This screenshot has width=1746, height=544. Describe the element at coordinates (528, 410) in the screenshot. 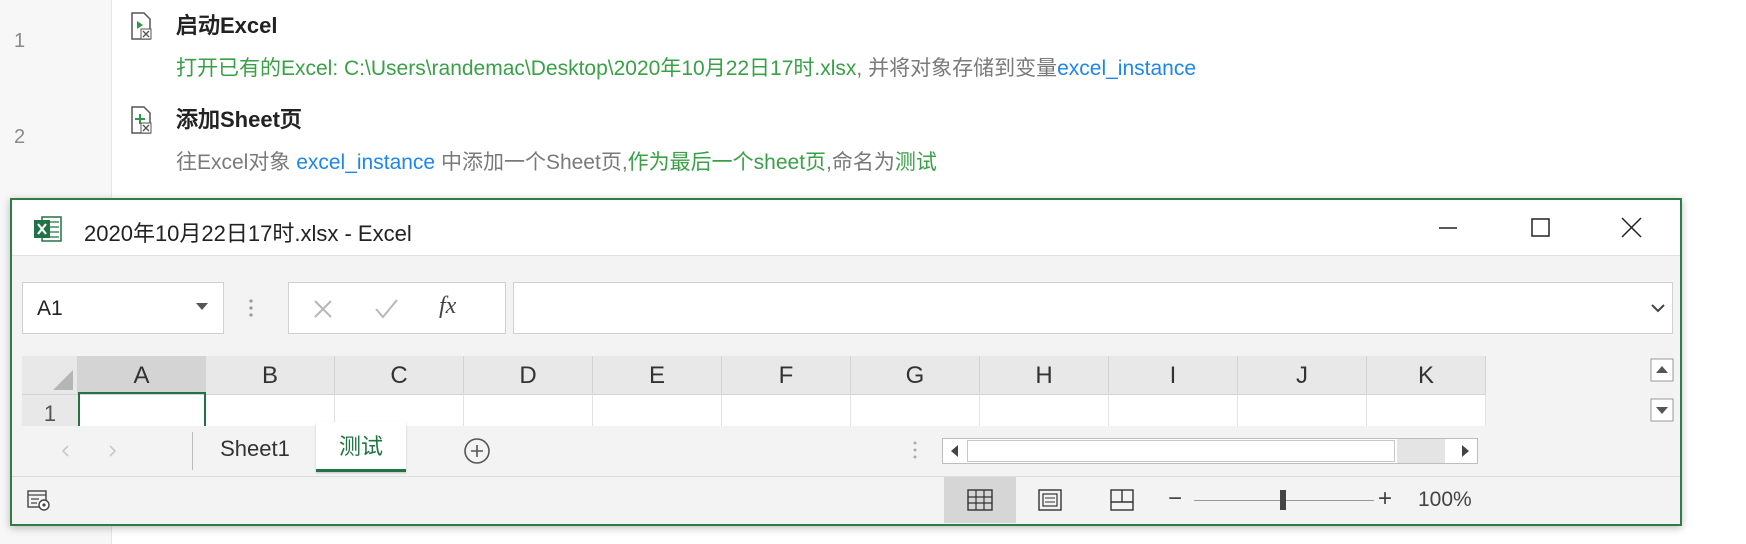

I see `cell-d1` at that location.